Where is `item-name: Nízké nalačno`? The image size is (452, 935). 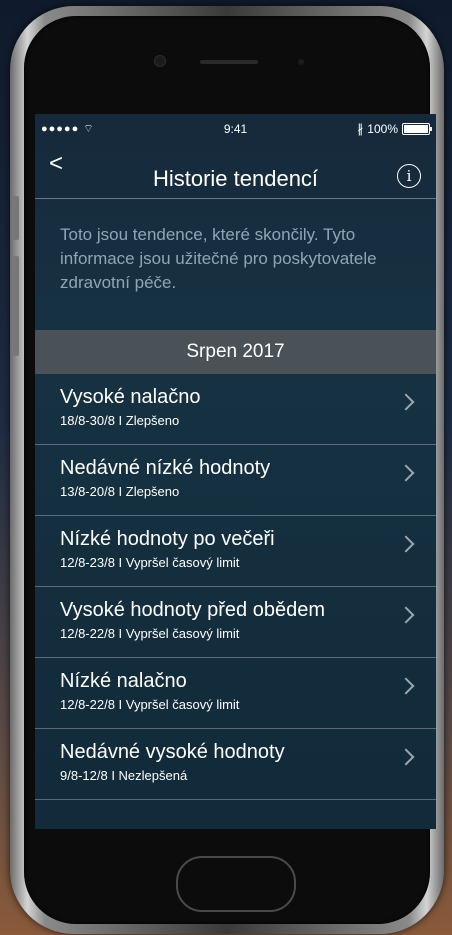
item-name: Nízké nalačno is located at coordinates (123, 681).